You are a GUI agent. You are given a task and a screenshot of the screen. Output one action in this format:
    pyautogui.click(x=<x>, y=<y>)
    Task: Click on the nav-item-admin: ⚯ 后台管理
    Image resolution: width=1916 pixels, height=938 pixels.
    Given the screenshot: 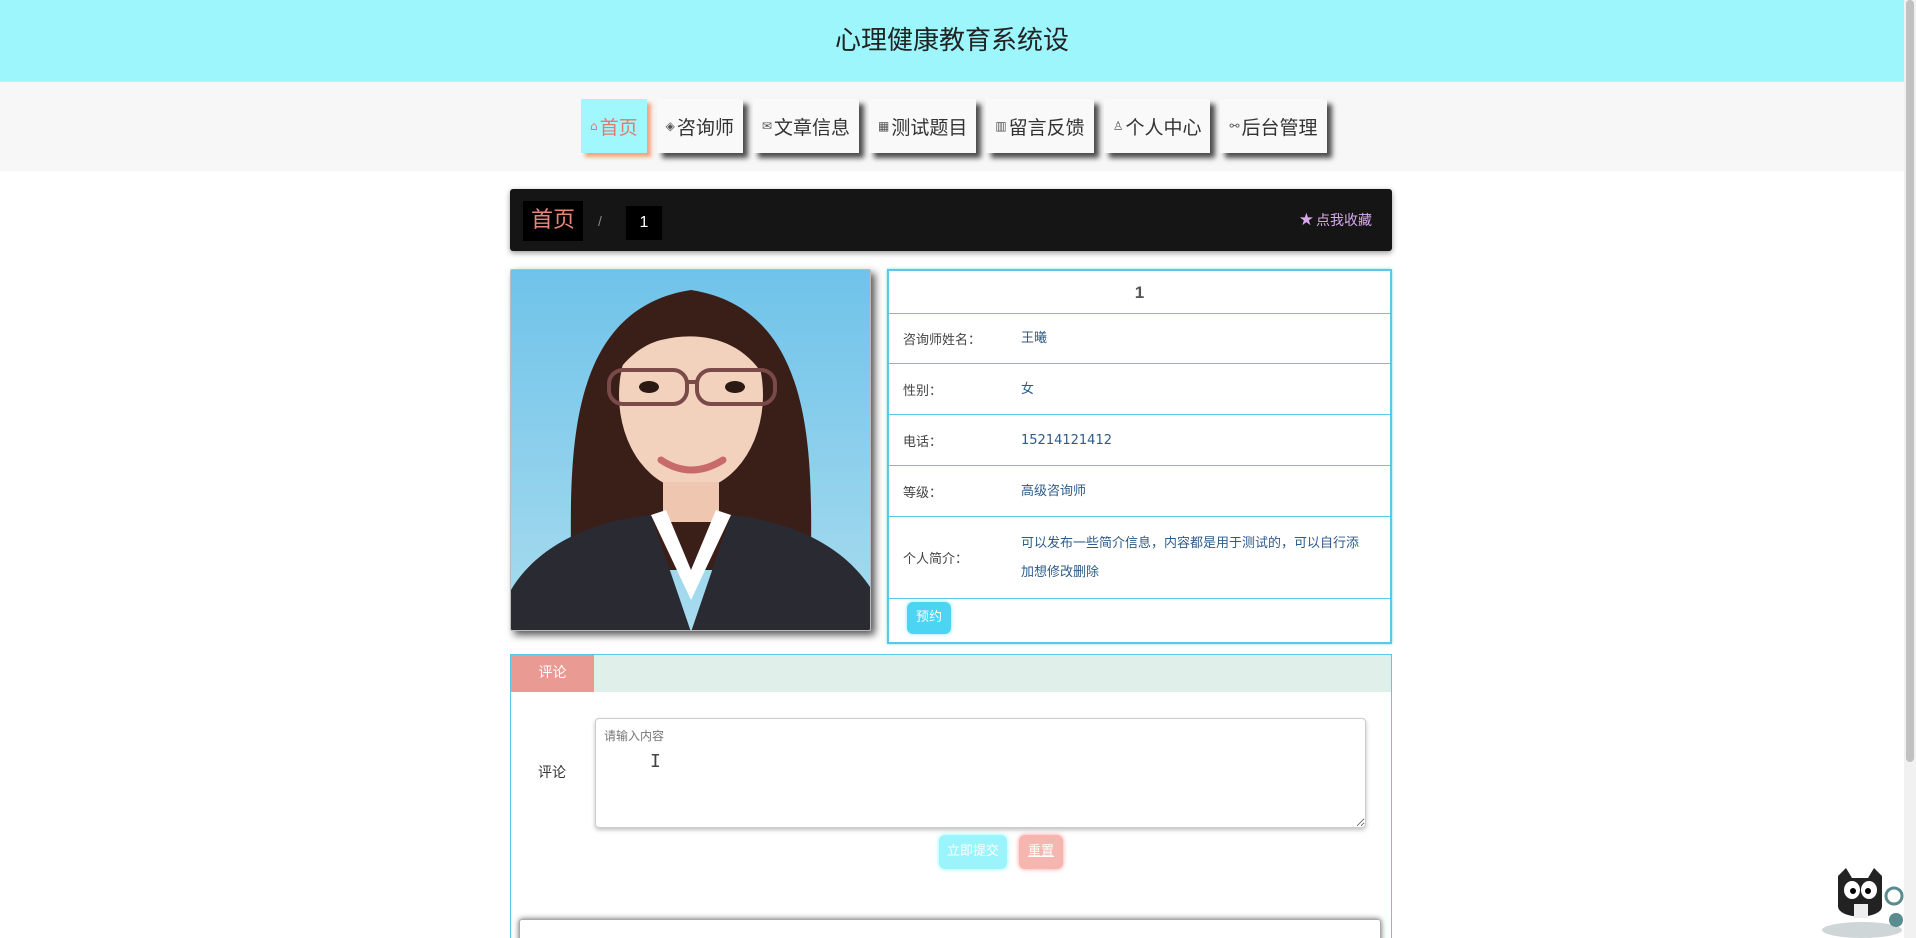 What is the action you would take?
    pyautogui.click(x=1273, y=126)
    